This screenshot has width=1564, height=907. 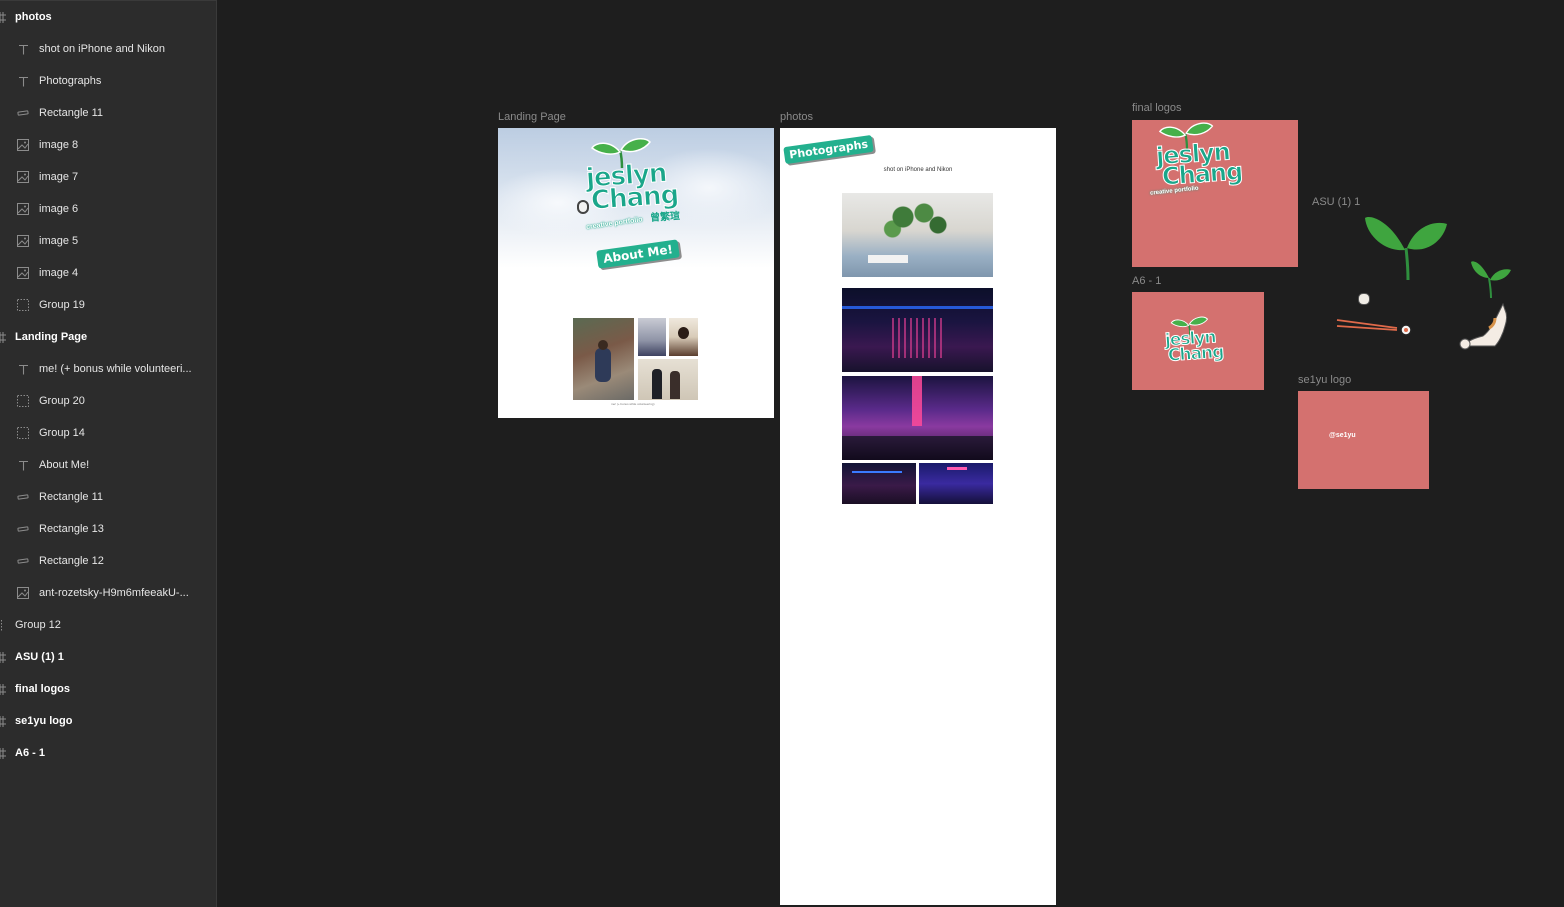 I want to click on layer-row: final logos, so click(x=108, y=689).